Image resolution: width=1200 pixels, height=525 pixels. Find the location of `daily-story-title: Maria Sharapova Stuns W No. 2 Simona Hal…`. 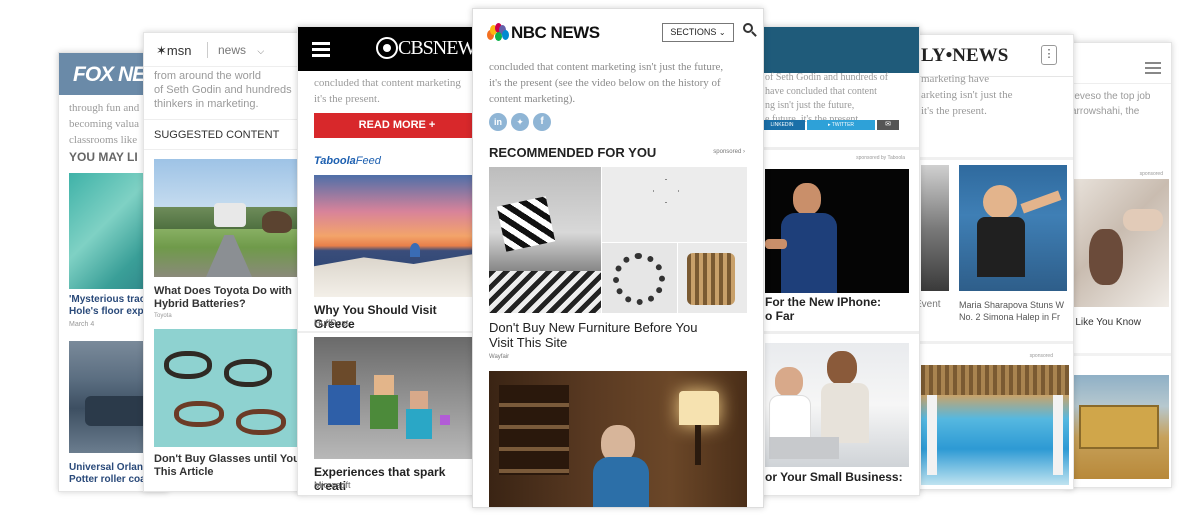

daily-story-title: Maria Sharapova Stuns W No. 2 Simona Hal… is located at coordinates (1011, 311).